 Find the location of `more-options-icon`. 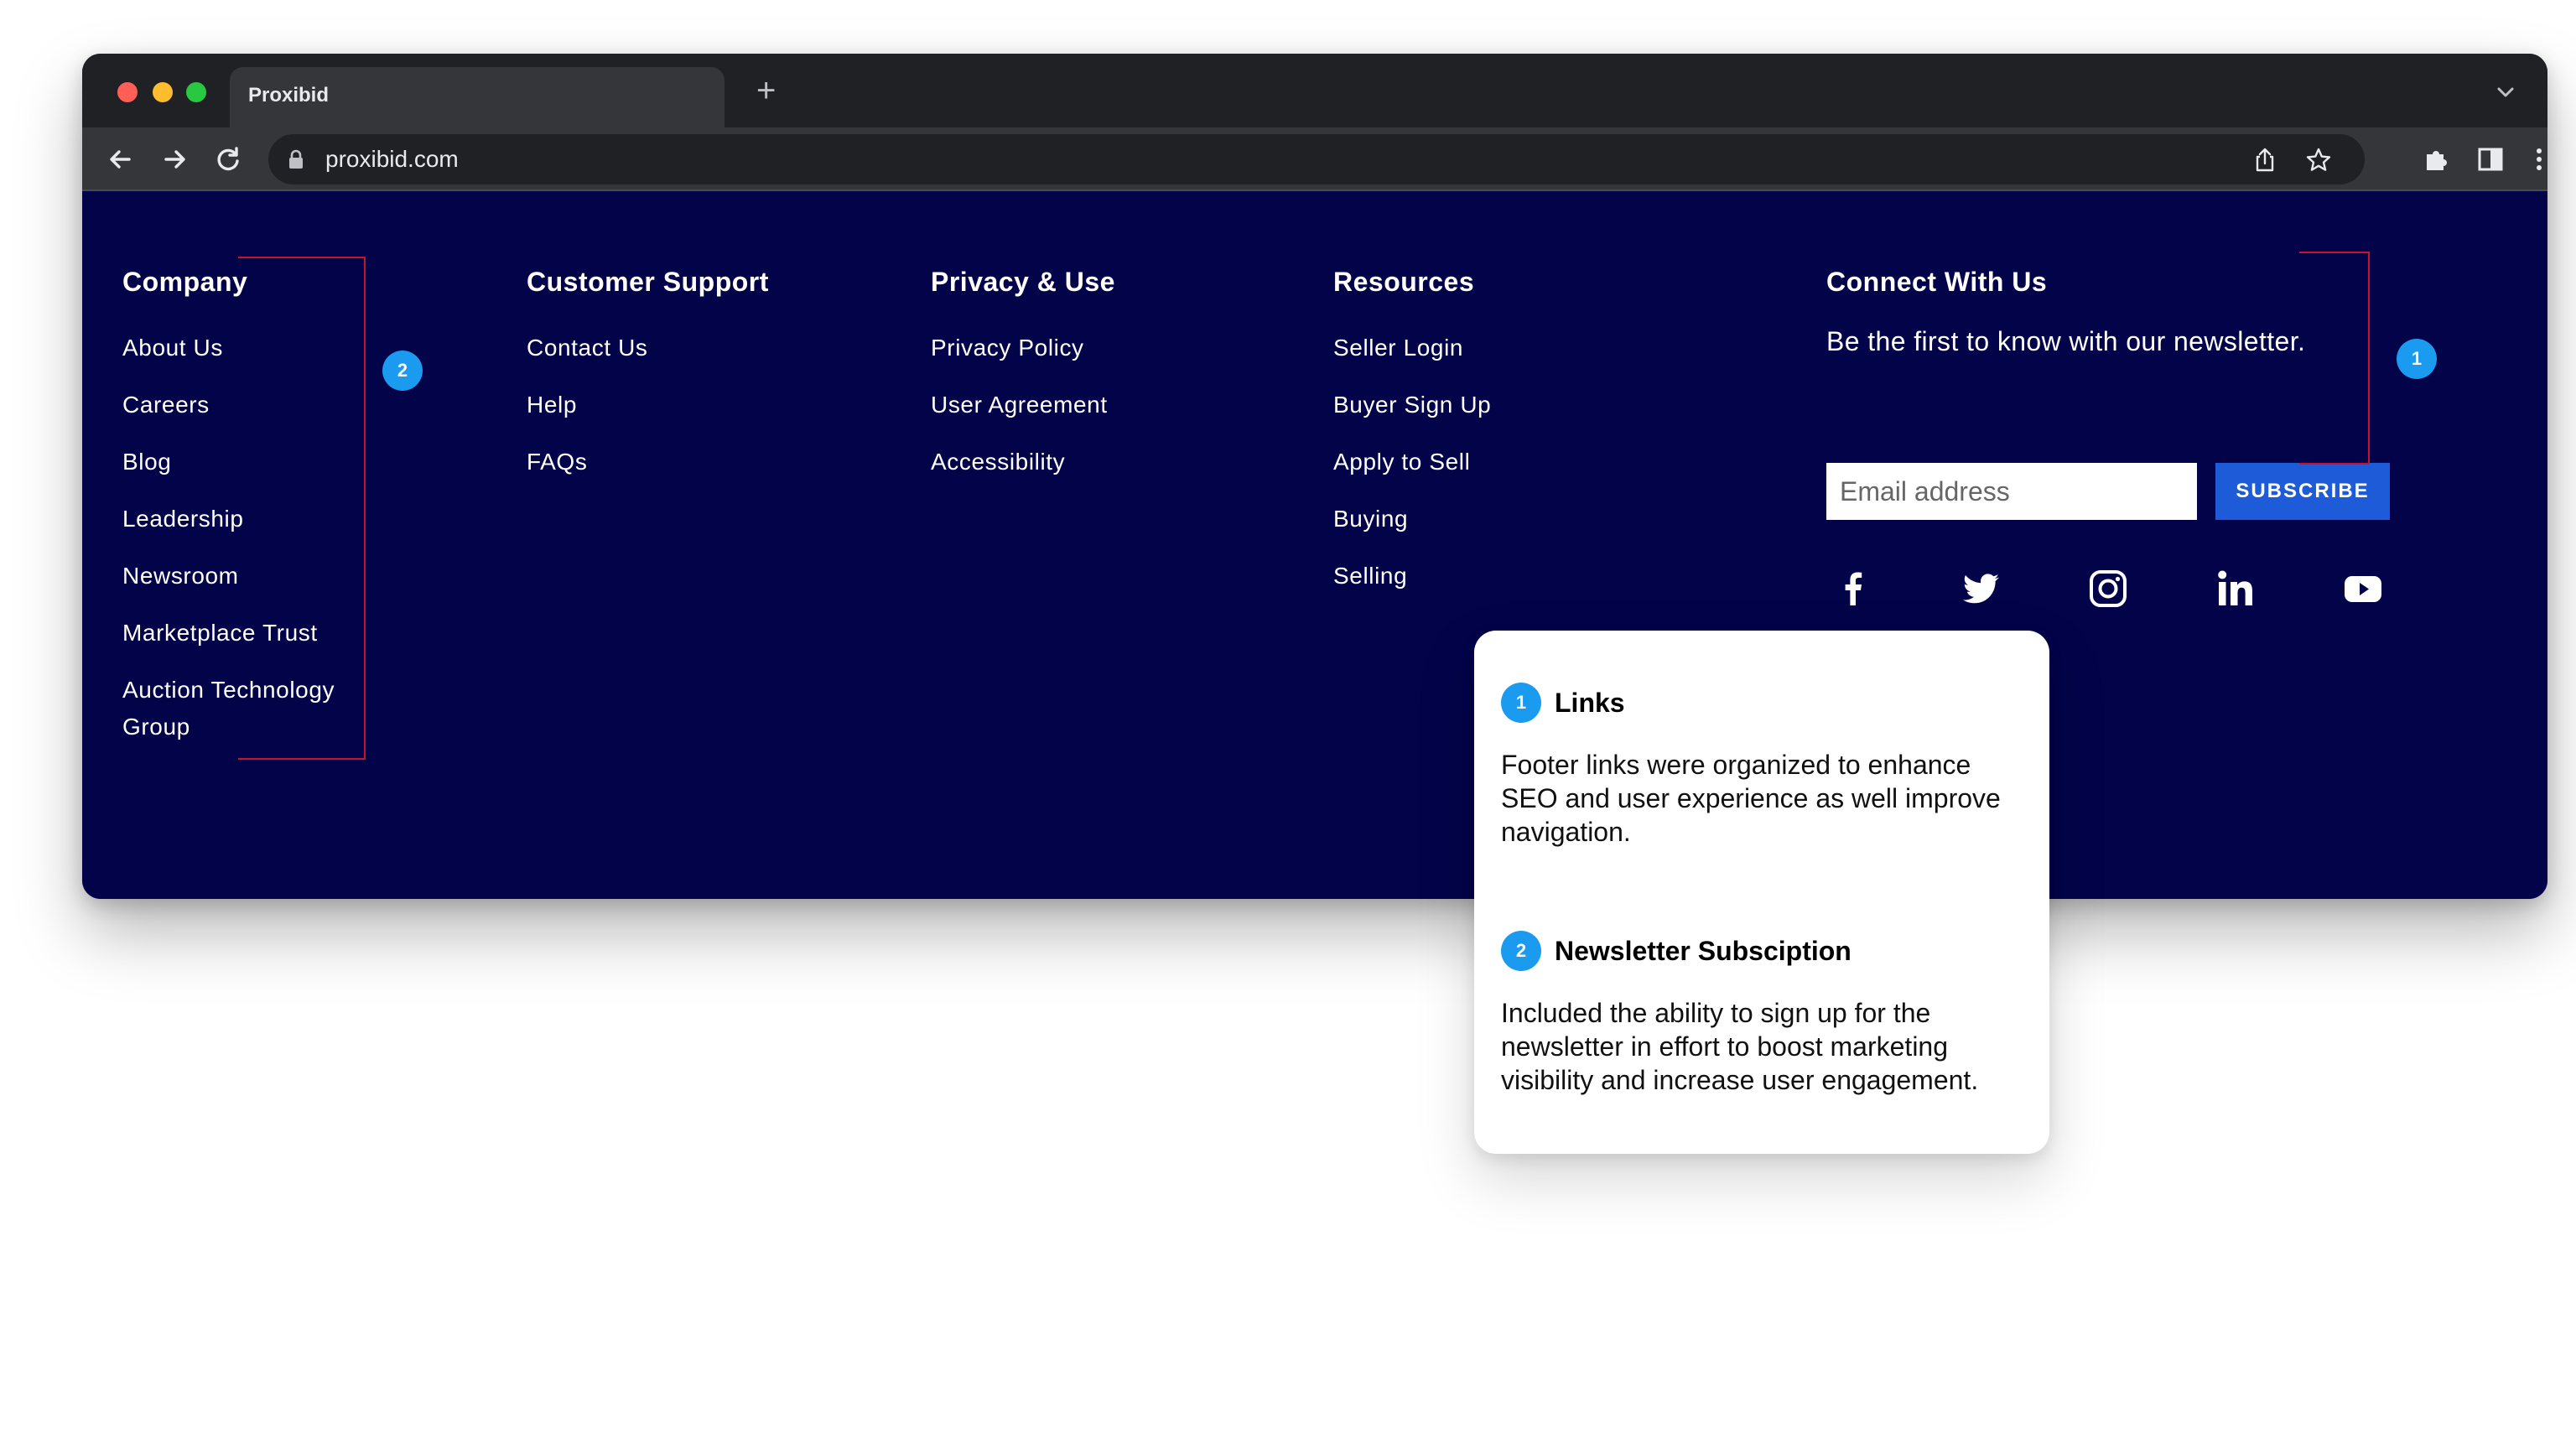

more-options-icon is located at coordinates (2535, 159).